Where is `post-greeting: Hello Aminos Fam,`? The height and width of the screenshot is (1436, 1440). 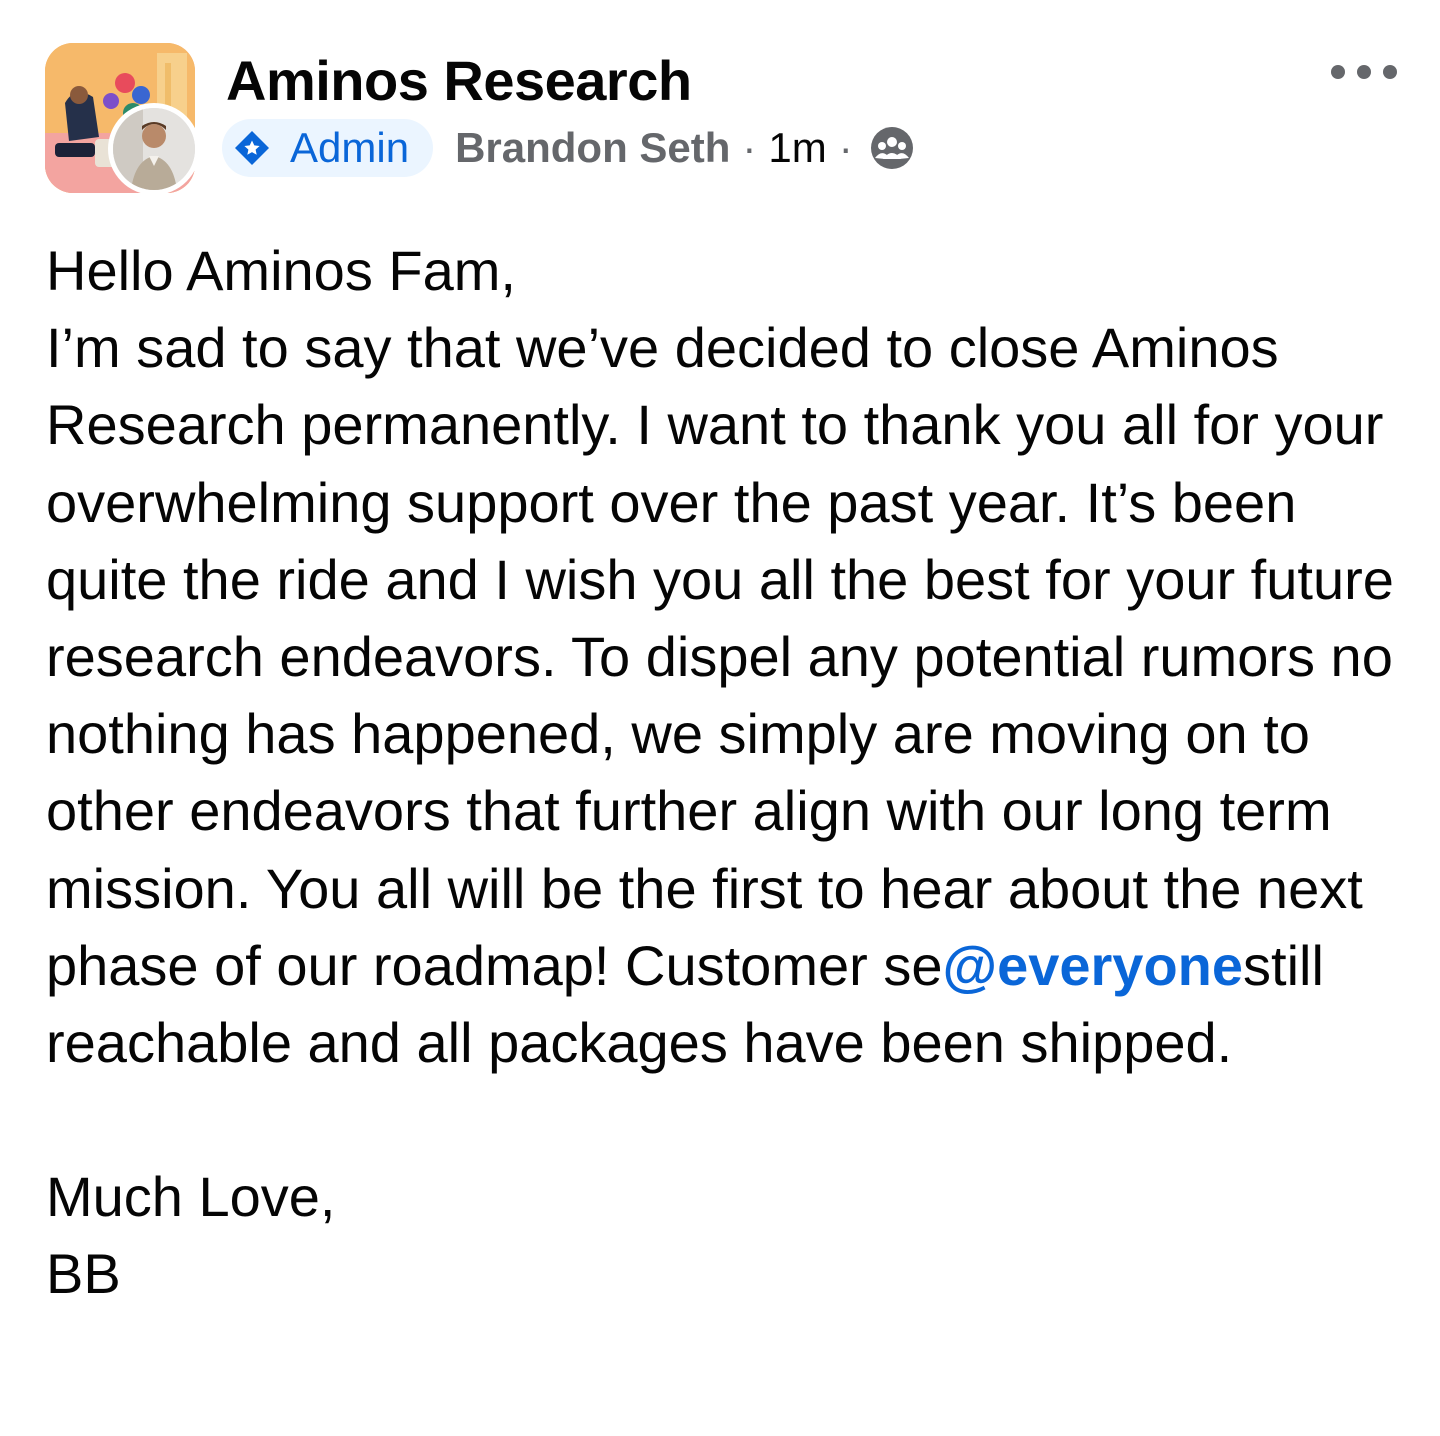 post-greeting: Hello Aminos Fam, is located at coordinates (281, 270).